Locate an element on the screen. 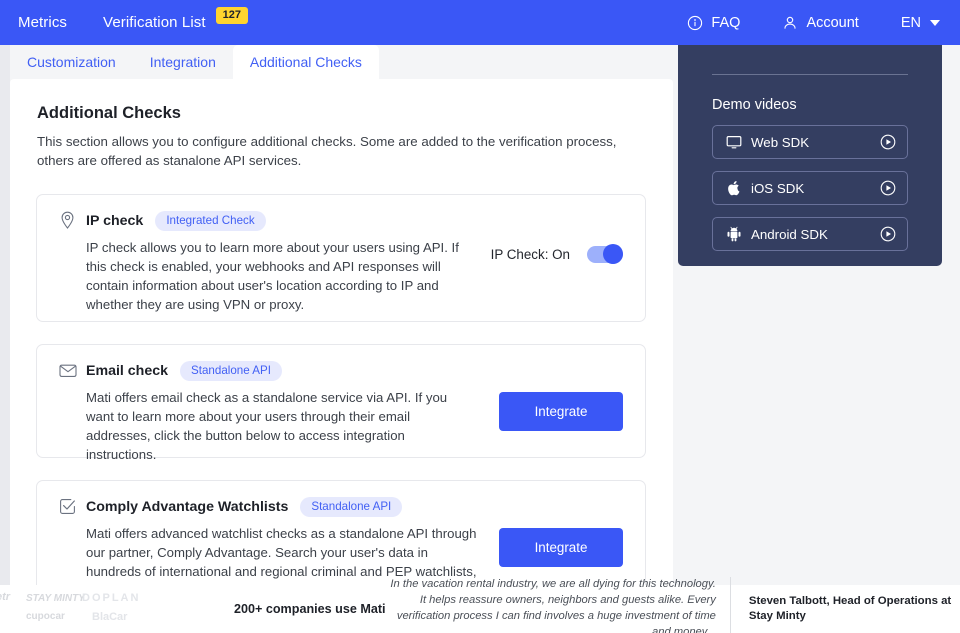 The height and width of the screenshot is (633, 960). partner-logo-3: cupocar is located at coordinates (45, 616).